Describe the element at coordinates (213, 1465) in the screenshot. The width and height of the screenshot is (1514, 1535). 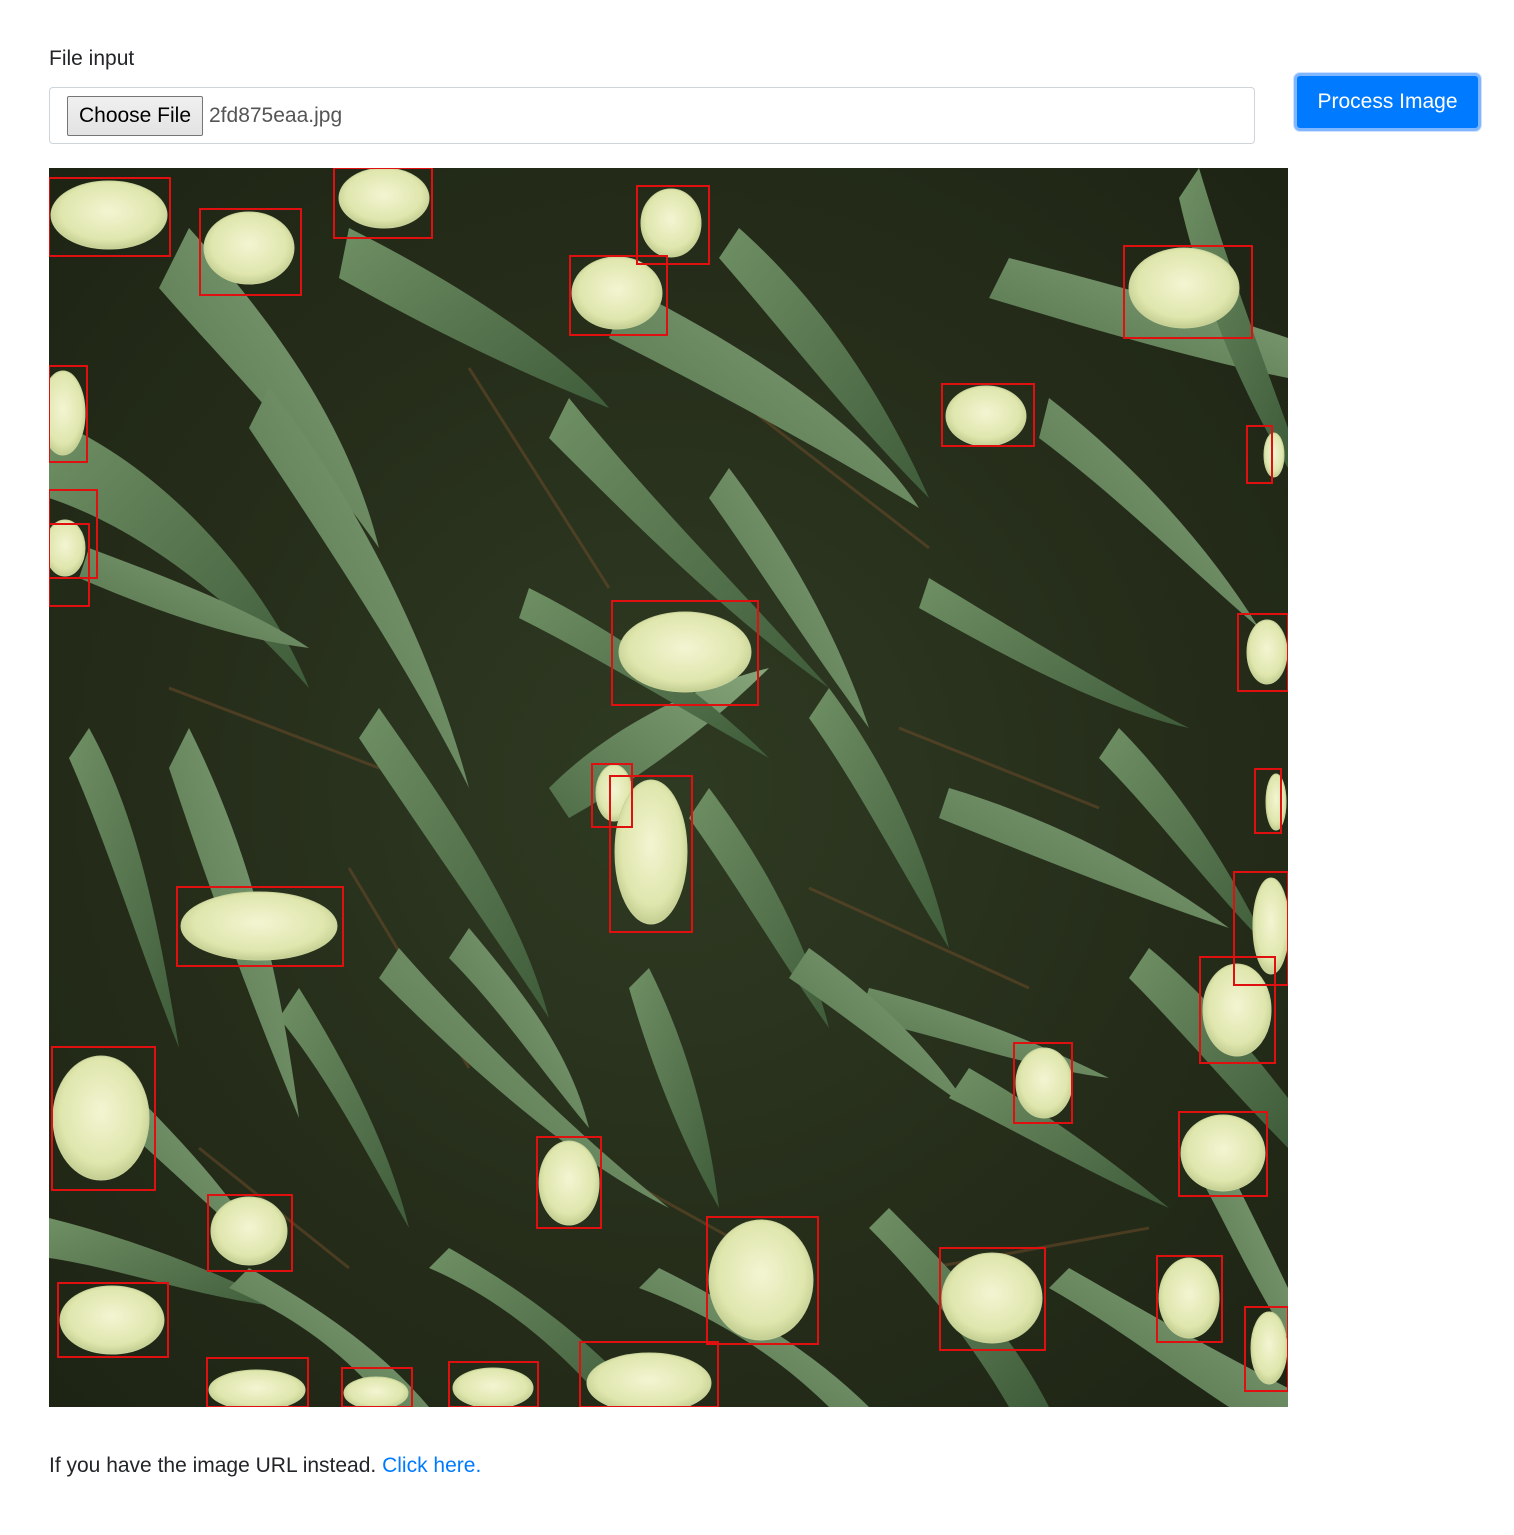
I see `url-hint-text: If you have the image URL instead.` at that location.